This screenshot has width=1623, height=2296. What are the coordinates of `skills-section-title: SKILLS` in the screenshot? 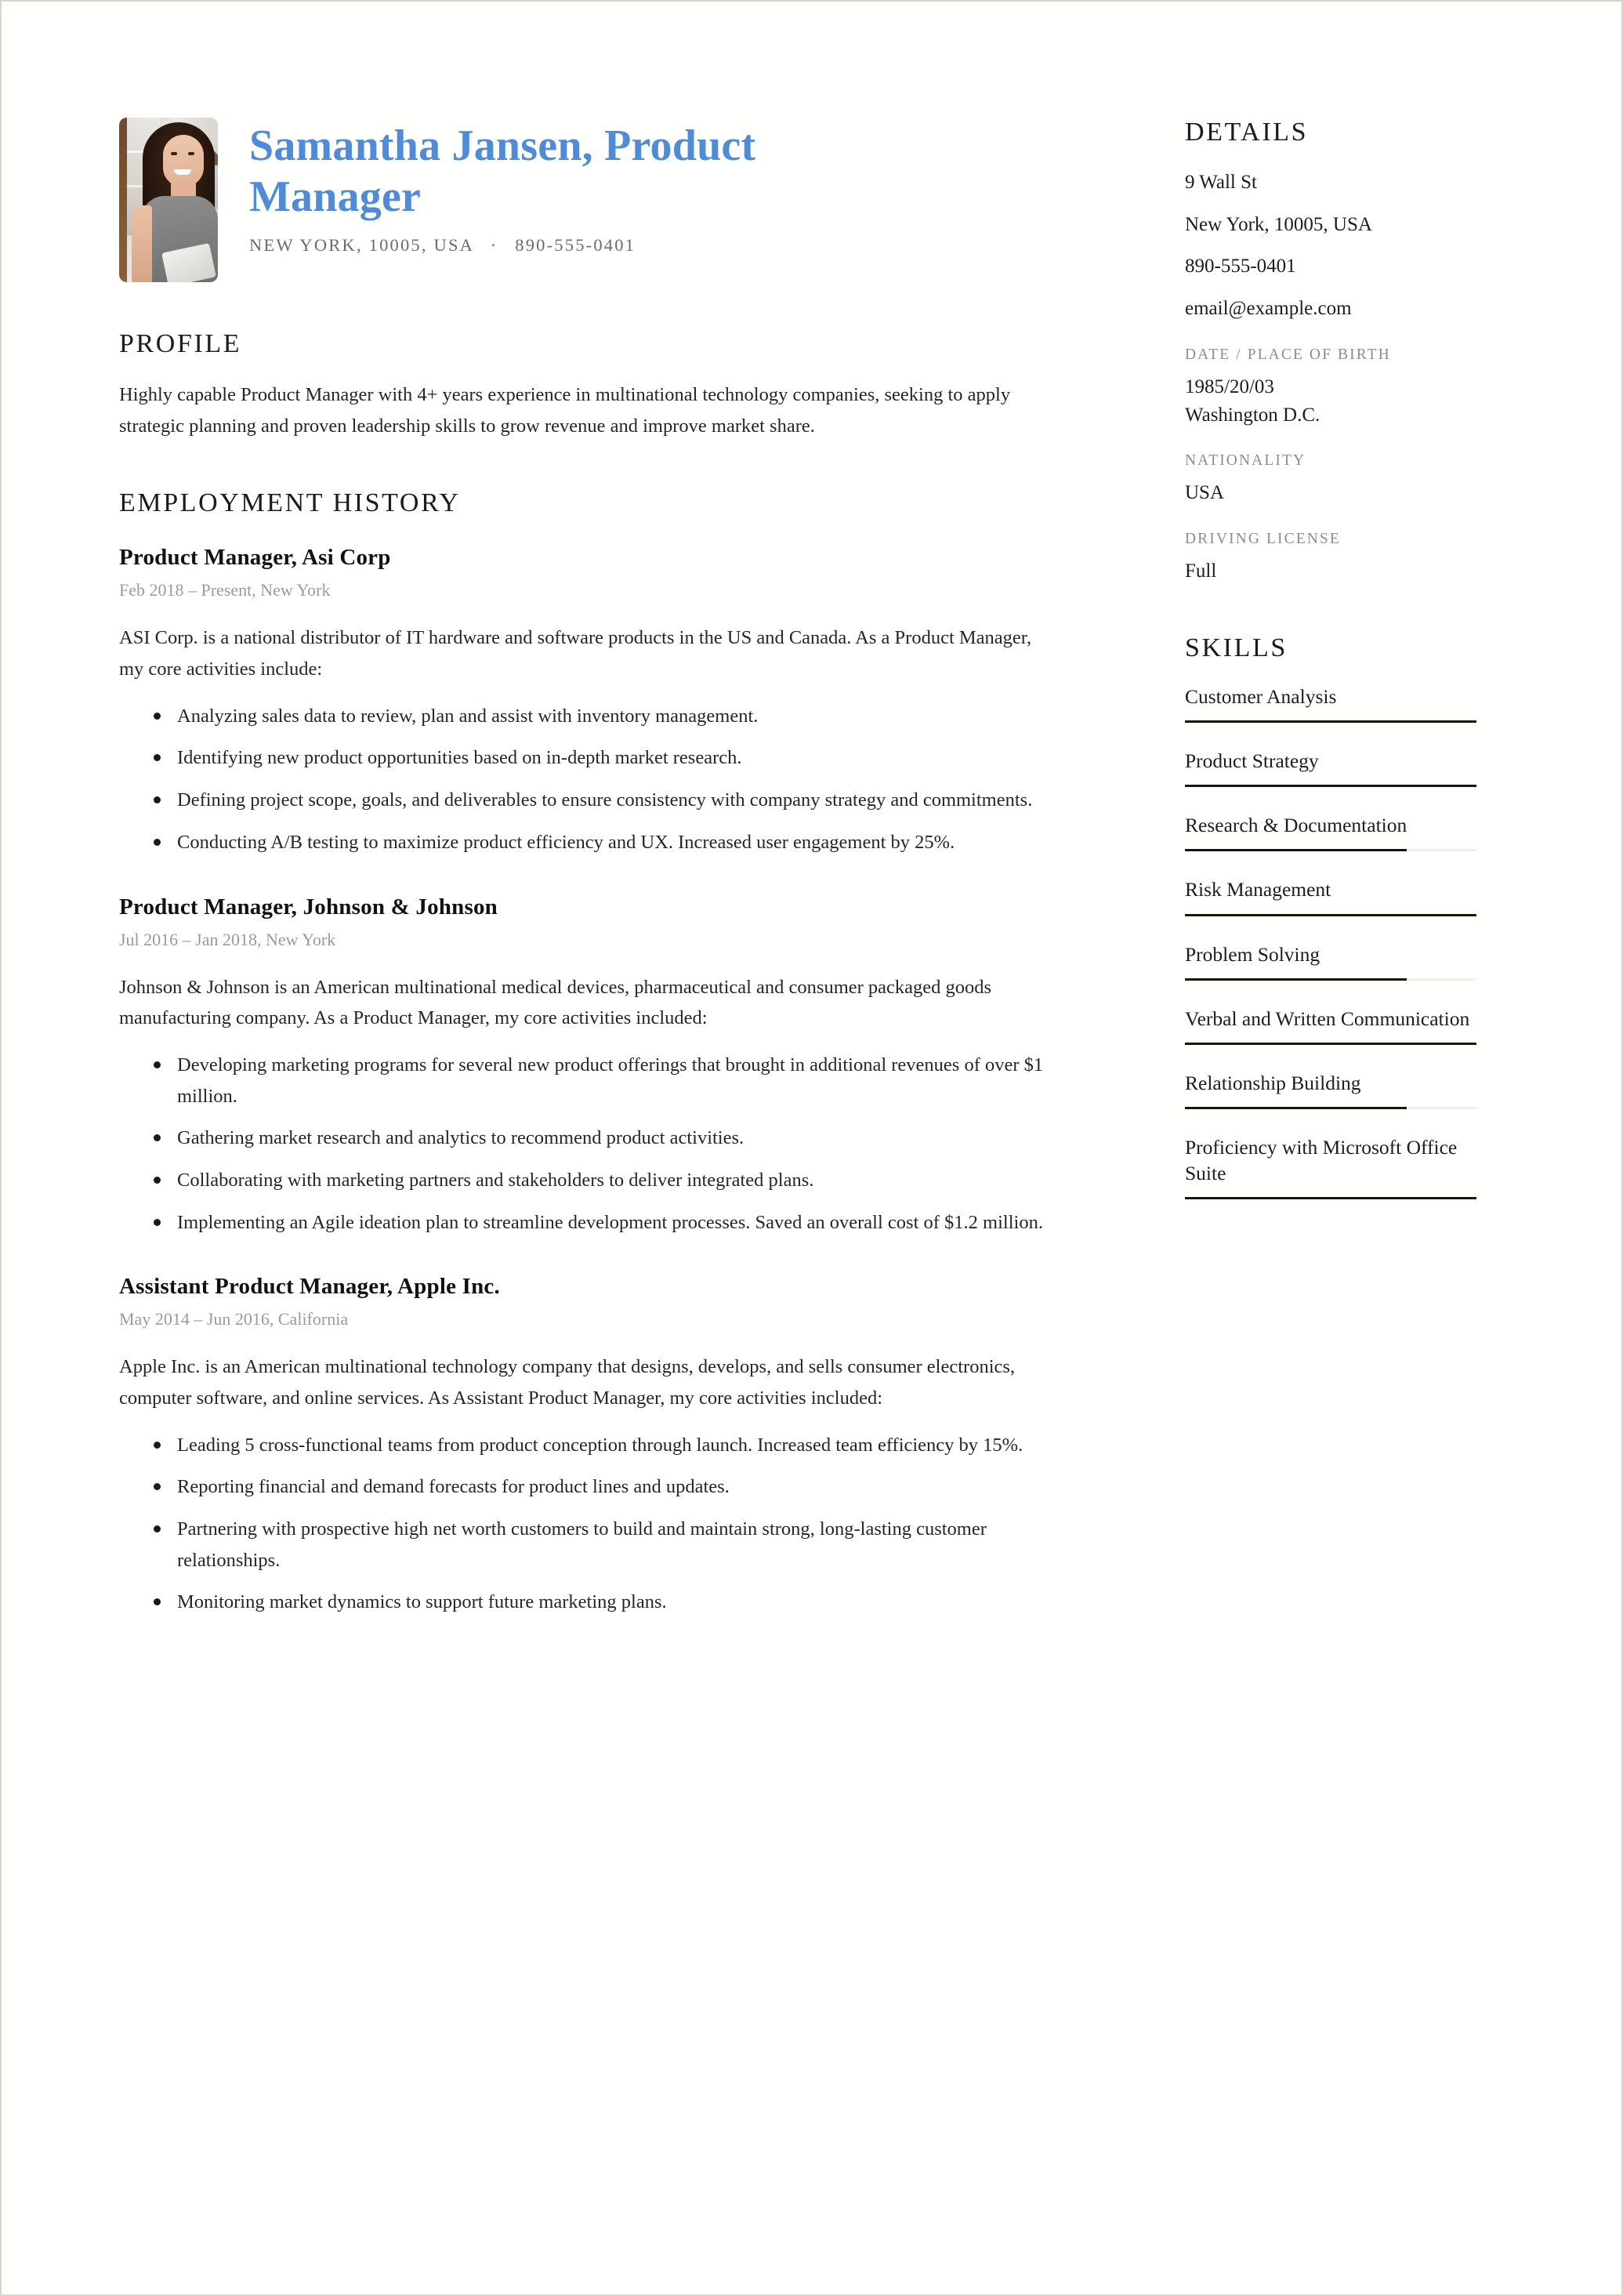 It's located at (1236, 647).